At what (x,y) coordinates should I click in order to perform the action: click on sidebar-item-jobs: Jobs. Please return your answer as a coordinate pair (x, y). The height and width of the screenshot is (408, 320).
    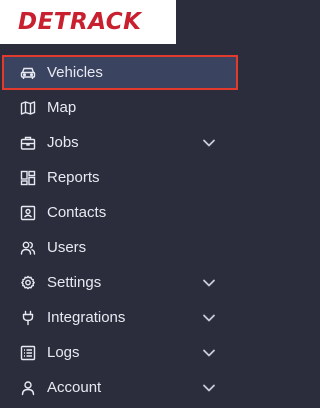
    Looking at the image, I should click on (120, 142).